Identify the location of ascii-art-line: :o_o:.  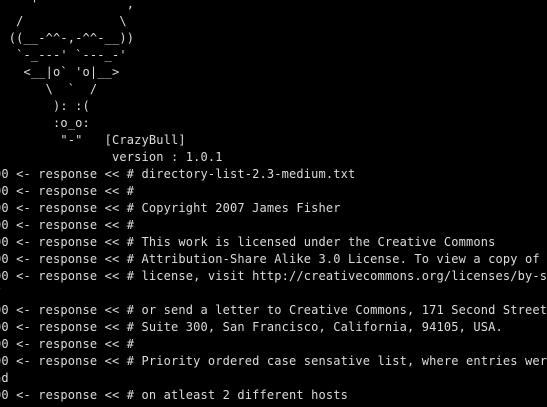
(45, 123).